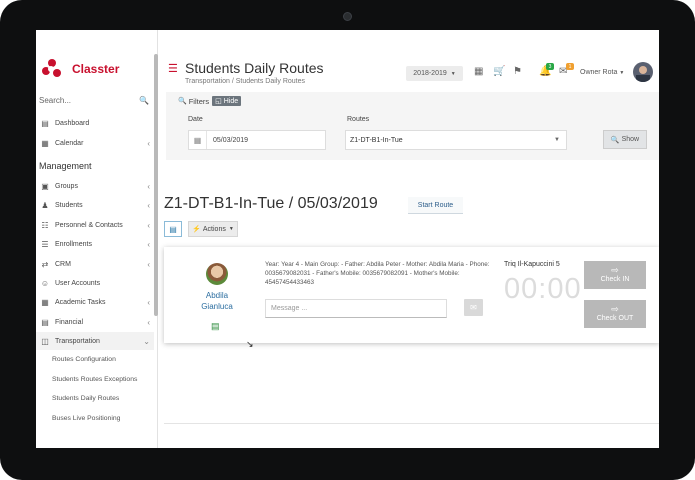 The width and height of the screenshot is (695, 480). What do you see at coordinates (45, 123) in the screenshot?
I see `monitor-icon: ▤` at bounding box center [45, 123].